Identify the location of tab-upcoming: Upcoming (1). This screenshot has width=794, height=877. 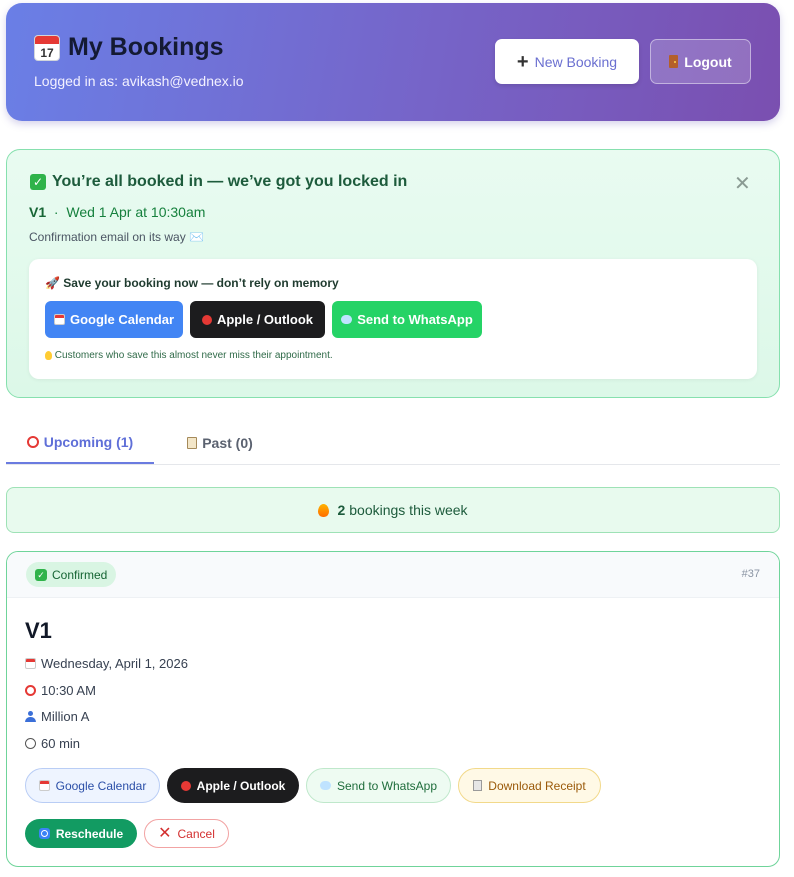
(80, 443).